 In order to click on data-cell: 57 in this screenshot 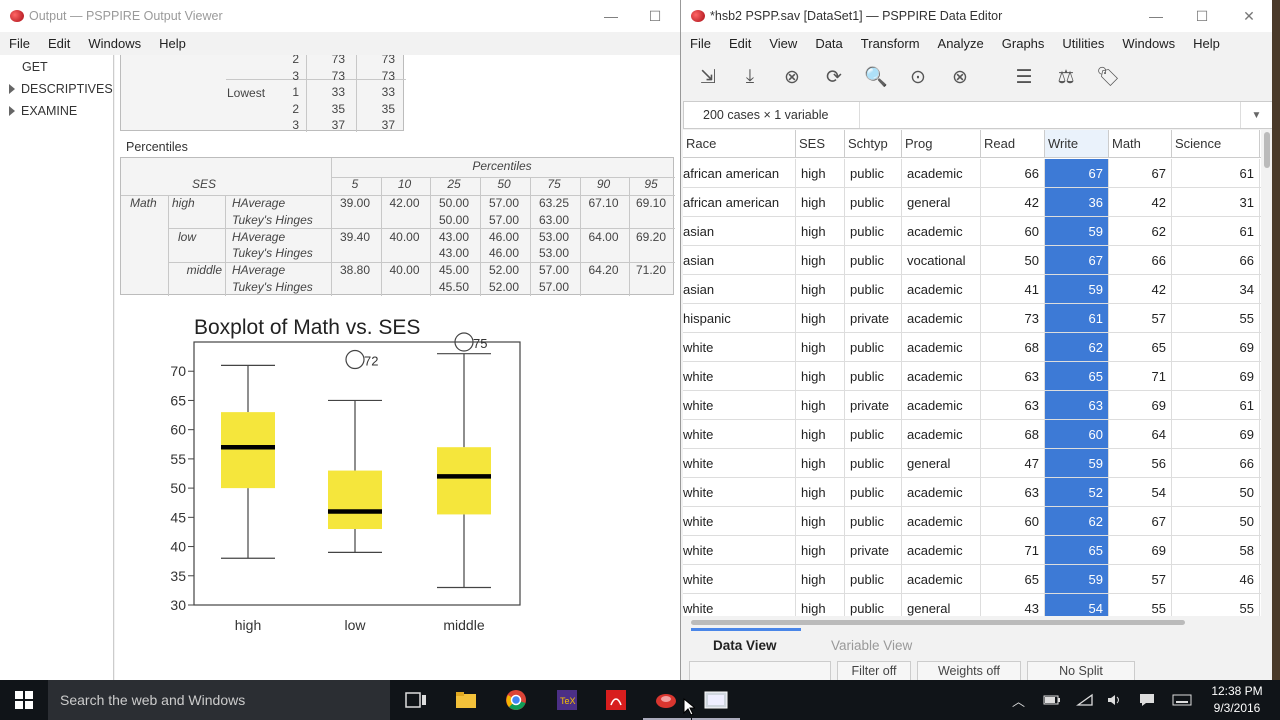, I will do `click(1140, 579)`.